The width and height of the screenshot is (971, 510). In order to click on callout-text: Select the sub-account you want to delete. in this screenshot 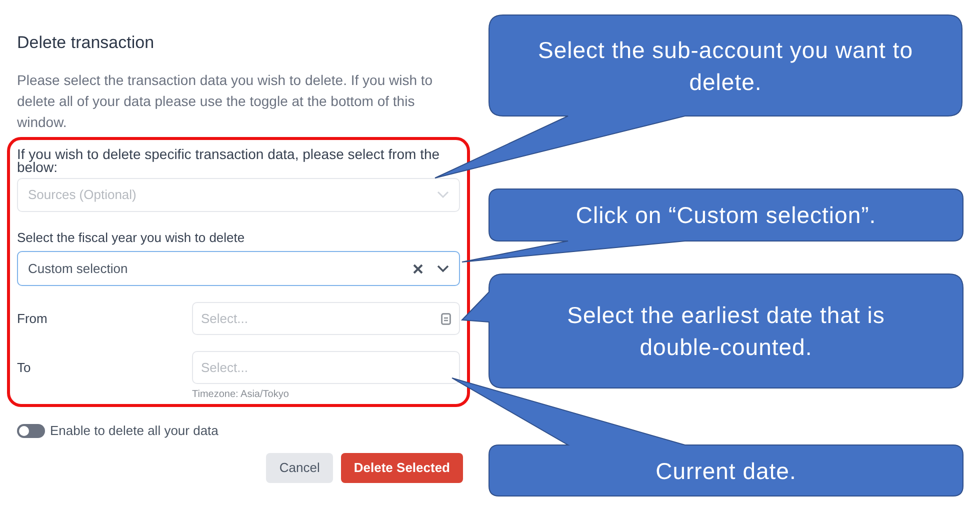, I will do `click(725, 66)`.